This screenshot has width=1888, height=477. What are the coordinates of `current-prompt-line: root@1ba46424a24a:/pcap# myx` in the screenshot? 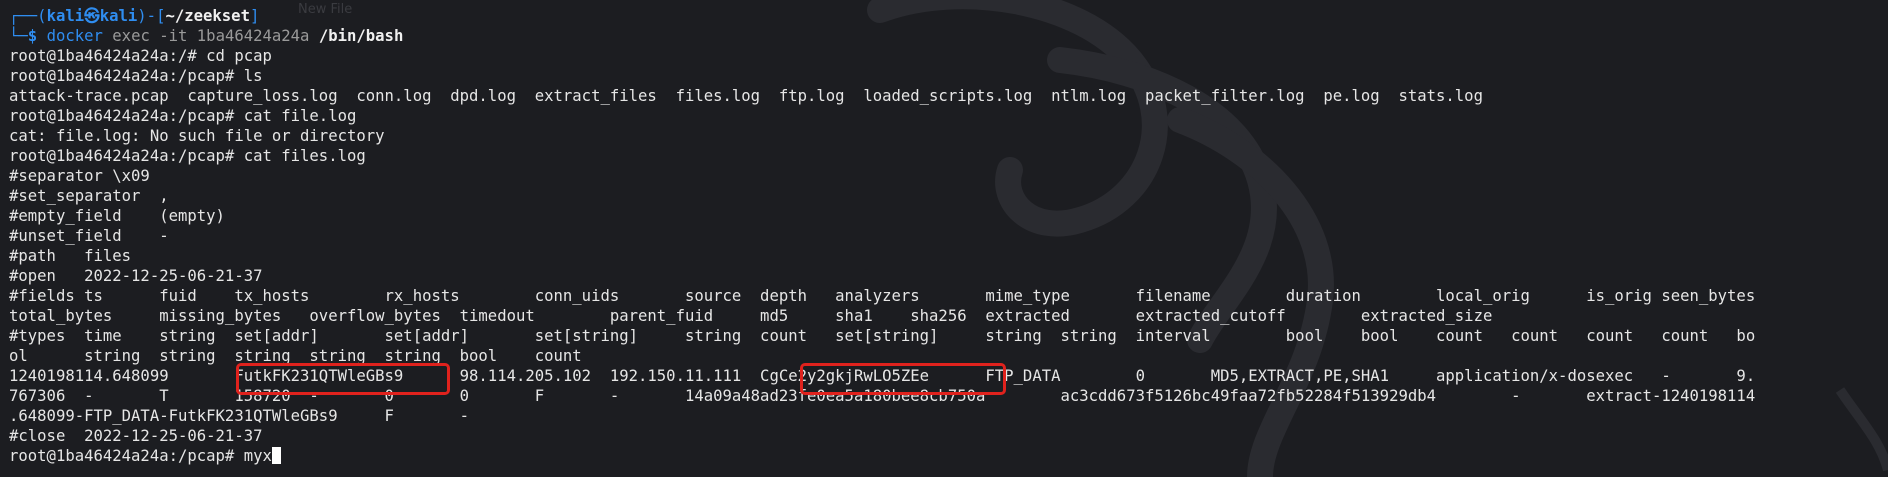 It's located at (946, 456).